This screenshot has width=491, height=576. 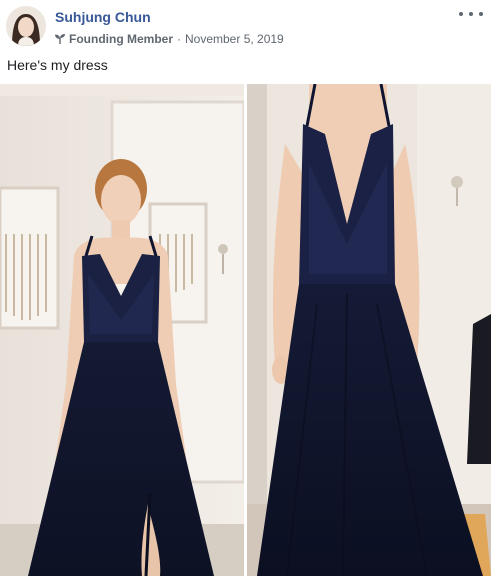 What do you see at coordinates (121, 39) in the screenshot?
I see `badge-label: Founding Member` at bounding box center [121, 39].